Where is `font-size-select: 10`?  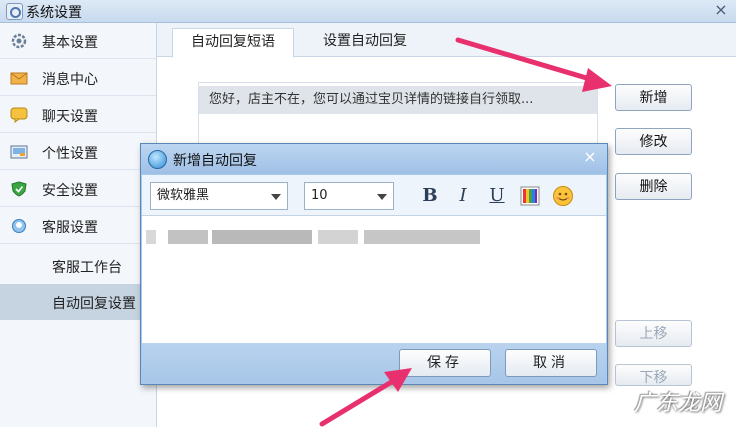 font-size-select: 10 is located at coordinates (349, 196).